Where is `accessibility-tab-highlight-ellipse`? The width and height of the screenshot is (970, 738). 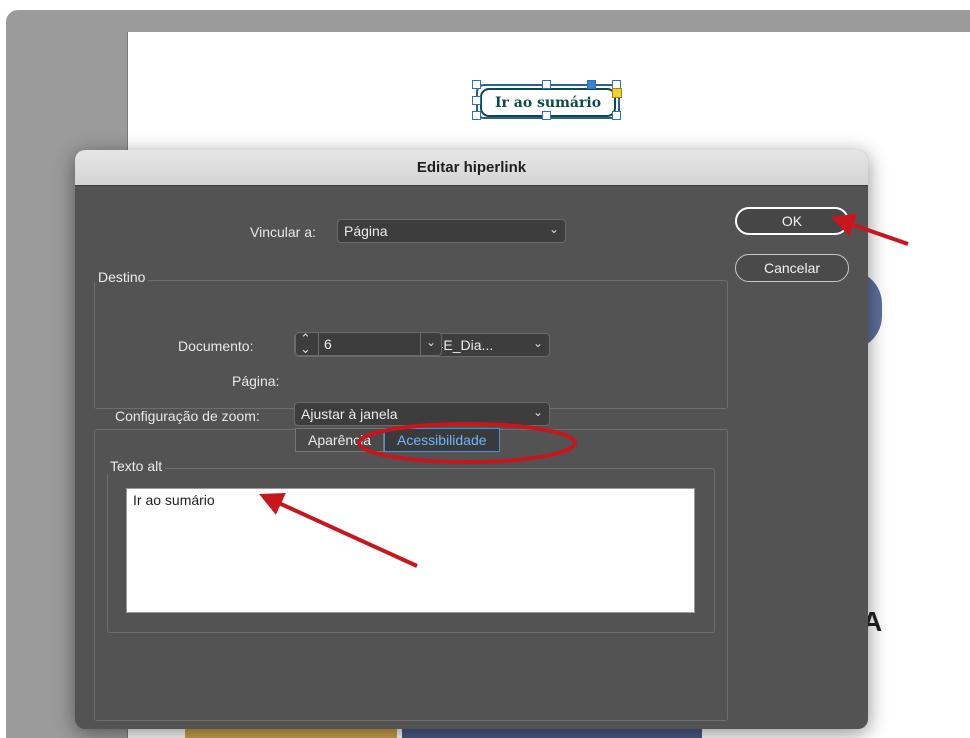 accessibility-tab-highlight-ellipse is located at coordinates (467, 443).